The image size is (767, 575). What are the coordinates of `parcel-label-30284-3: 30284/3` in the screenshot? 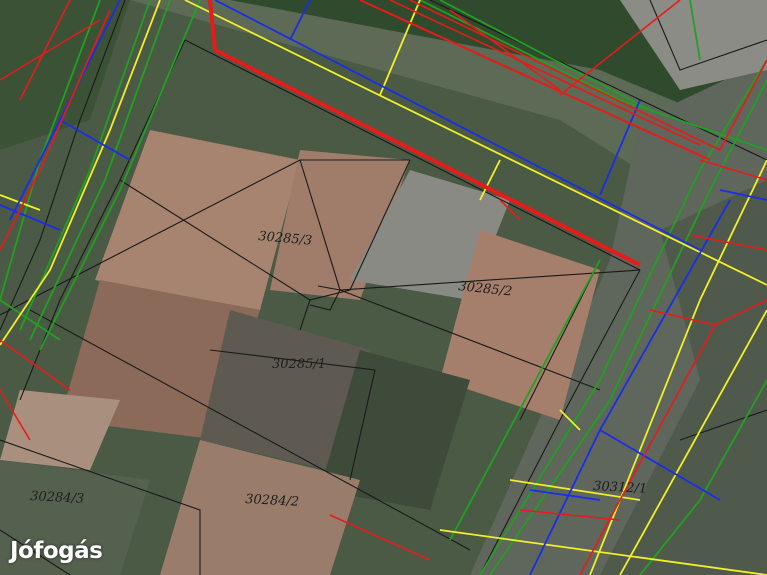 It's located at (57, 498).